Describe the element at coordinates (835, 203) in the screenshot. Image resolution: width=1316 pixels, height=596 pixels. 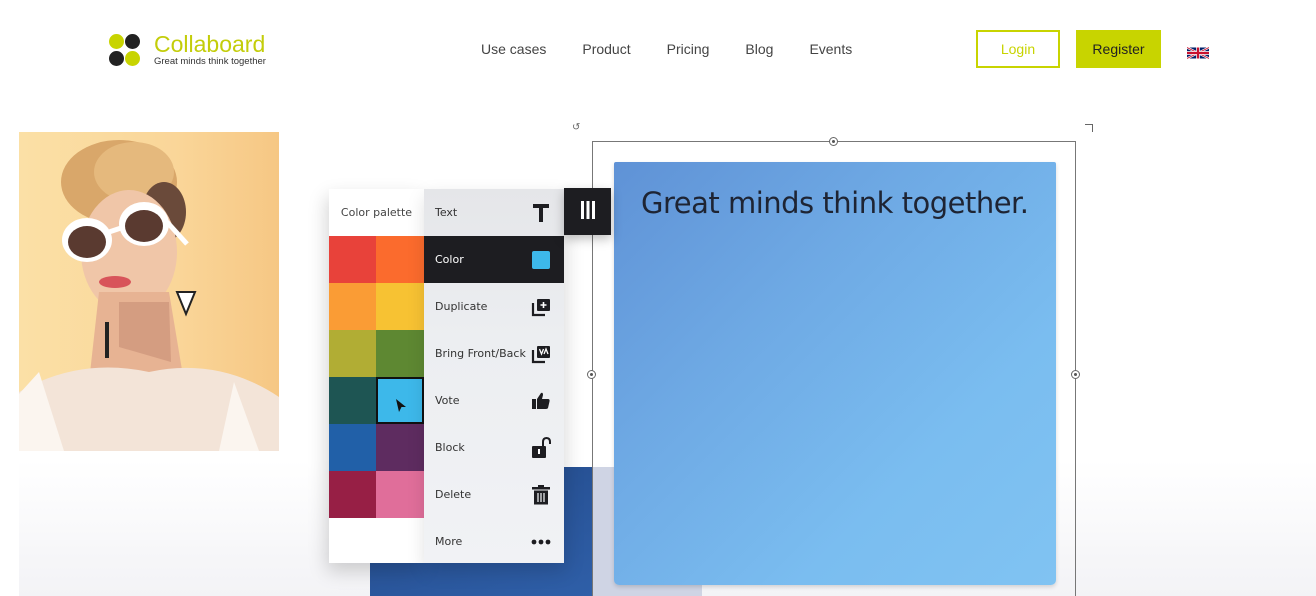
I see `sticky-note-text: Great minds think together.` at that location.